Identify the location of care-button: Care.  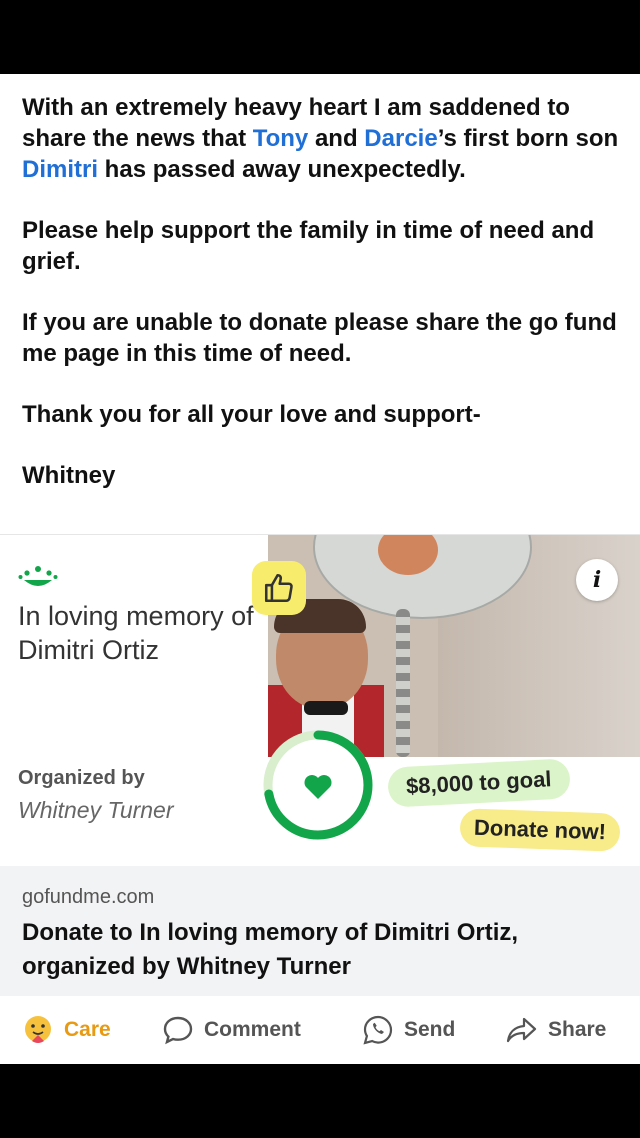
(65, 1030).